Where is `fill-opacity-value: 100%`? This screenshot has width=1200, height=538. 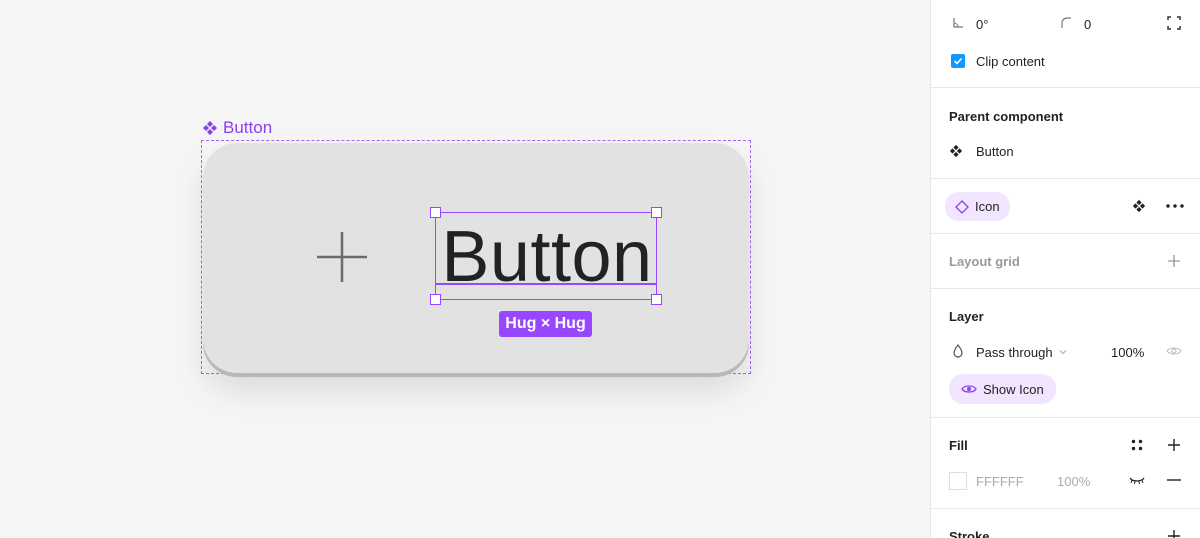 fill-opacity-value: 100% is located at coordinates (1074, 481).